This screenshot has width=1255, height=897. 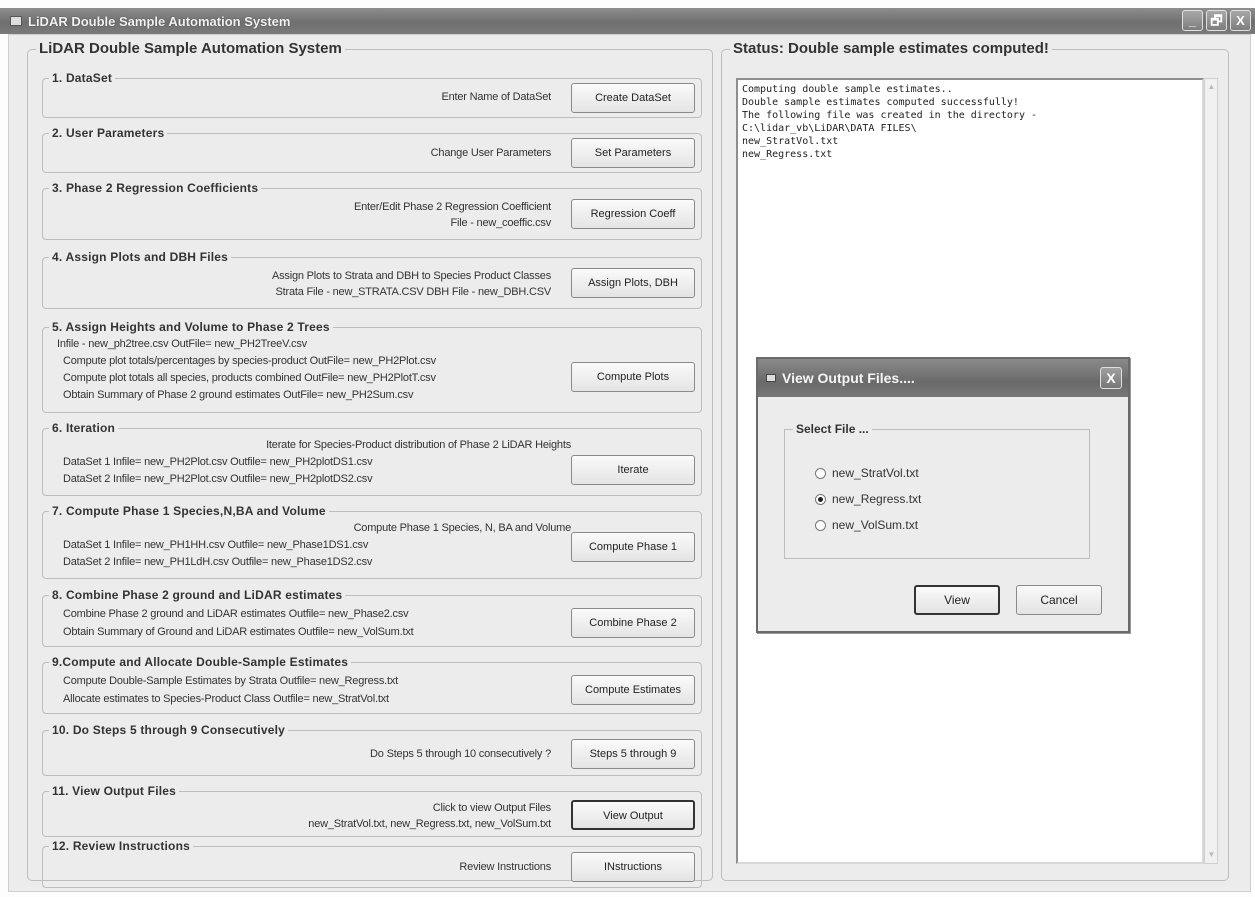 I want to click on assign-plots-dbh-button: Assign Plots, DBH, so click(x=633, y=283).